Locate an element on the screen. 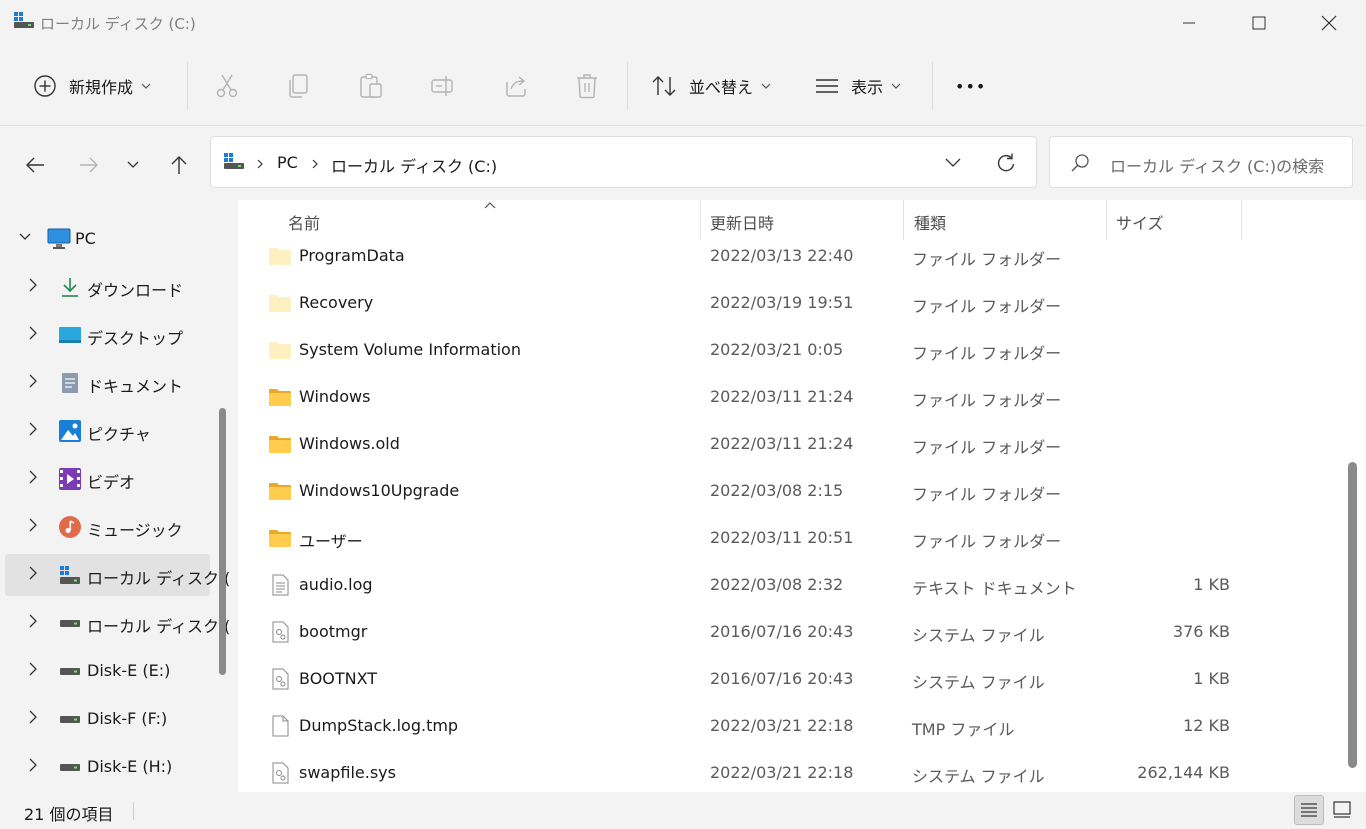 The width and height of the screenshot is (1366, 829). column-header-name: 名前 is located at coordinates (304, 222).